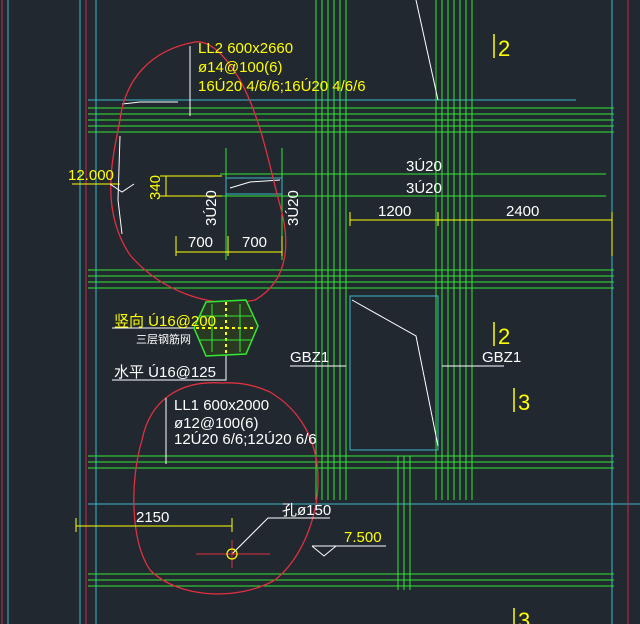 The image size is (640, 624). I want to click on dim-2150: 2150, so click(152, 517).